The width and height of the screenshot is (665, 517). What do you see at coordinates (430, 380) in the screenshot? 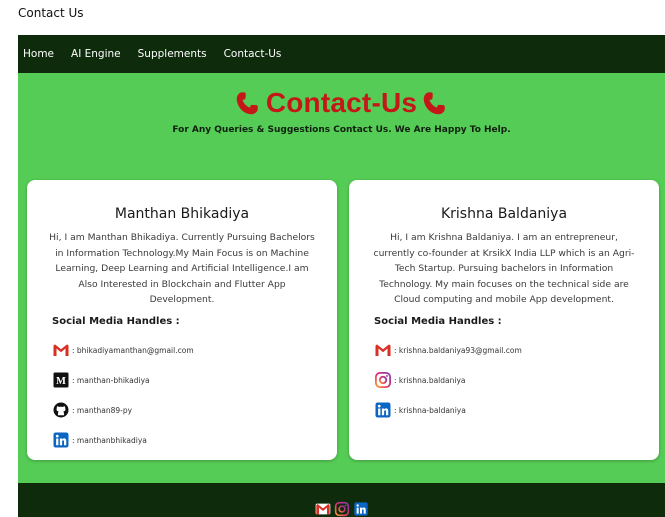
I see `handle-text: : krishna.baldaniya` at bounding box center [430, 380].